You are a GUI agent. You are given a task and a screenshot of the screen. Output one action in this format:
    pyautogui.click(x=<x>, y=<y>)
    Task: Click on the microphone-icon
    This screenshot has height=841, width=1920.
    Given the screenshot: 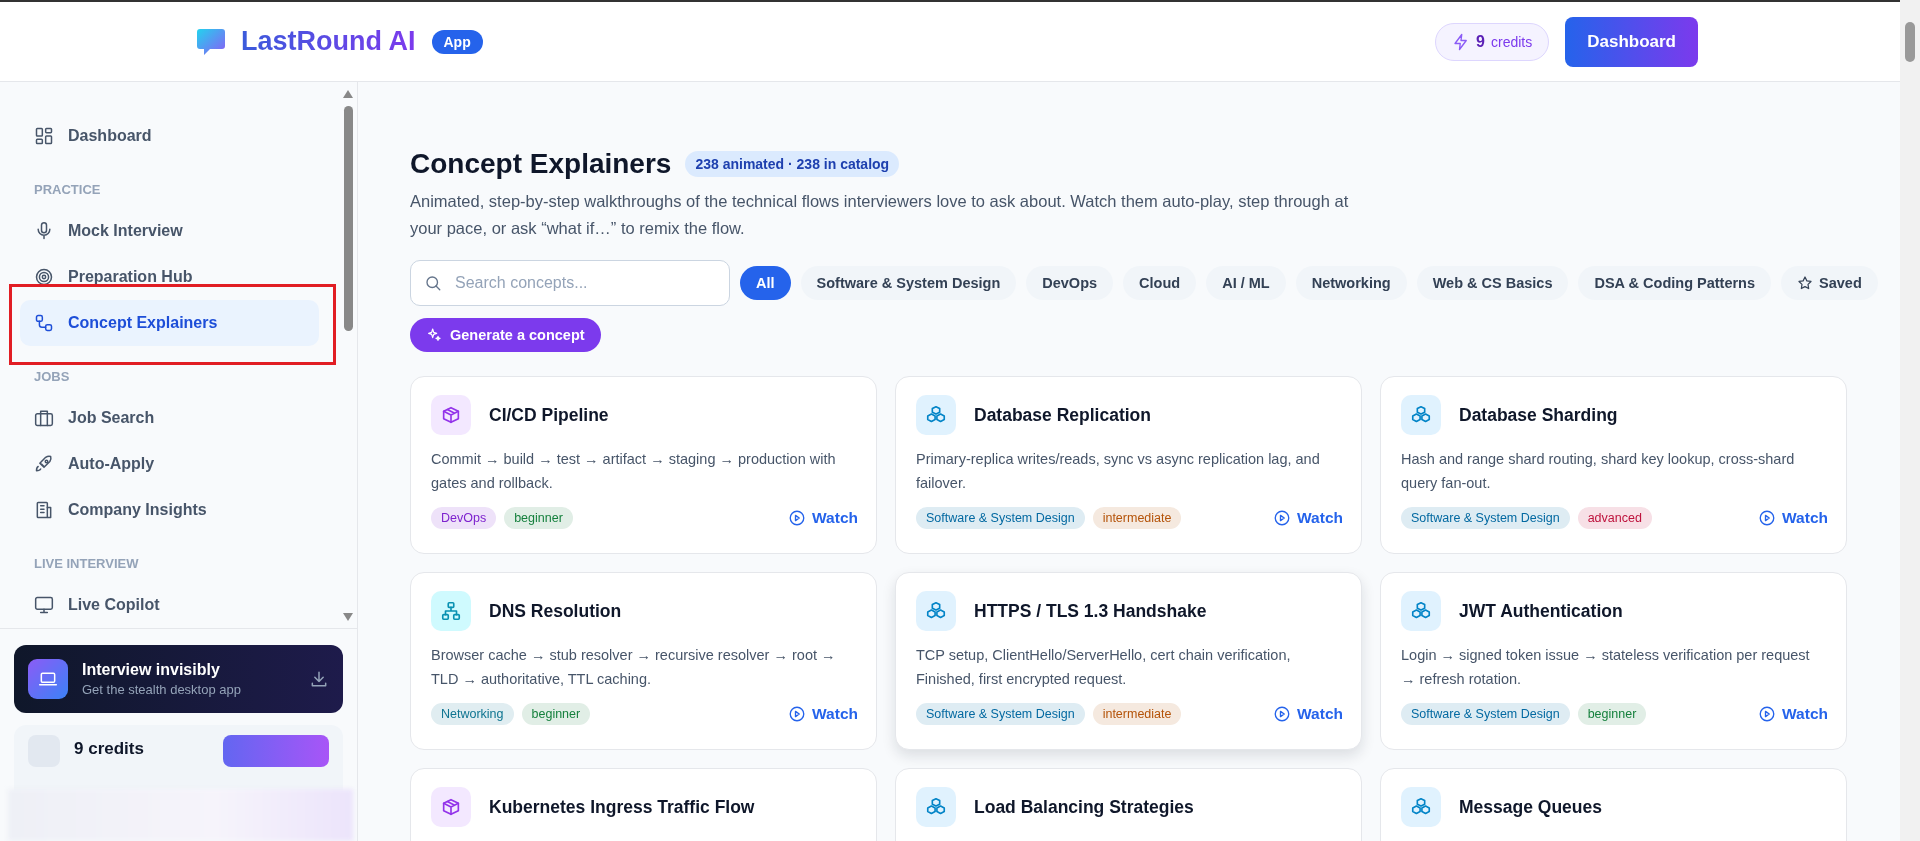 What is the action you would take?
    pyautogui.click(x=44, y=231)
    